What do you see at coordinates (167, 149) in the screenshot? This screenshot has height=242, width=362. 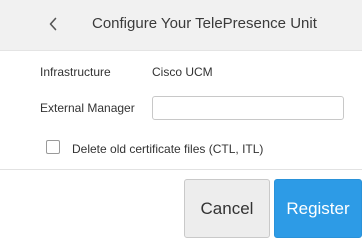 I see `delete-certificates-label: Delete old certificate files (CTL, ITL)` at bounding box center [167, 149].